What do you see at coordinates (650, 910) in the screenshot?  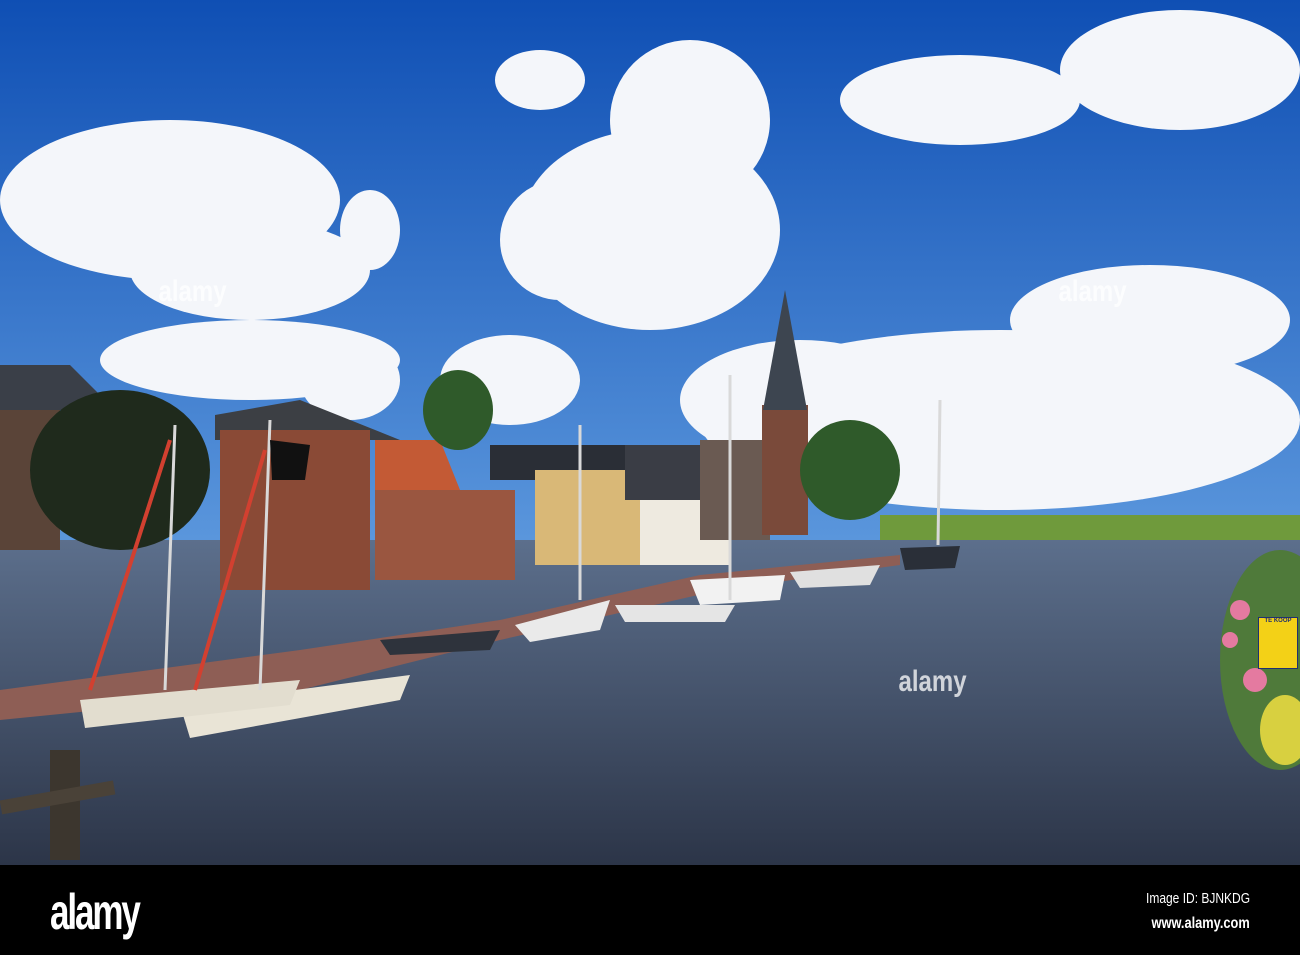 I see `footer-bar: alamy Image ID: BJNKDG www.alamy.com` at bounding box center [650, 910].